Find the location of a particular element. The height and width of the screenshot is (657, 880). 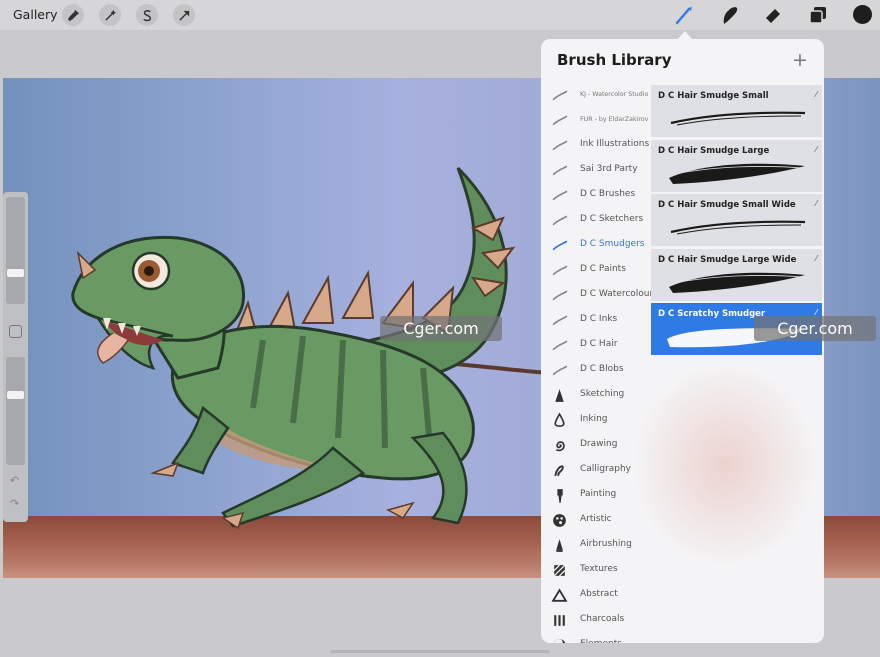

brush-set-label: D C Watercolour is located at coordinates (617, 294).